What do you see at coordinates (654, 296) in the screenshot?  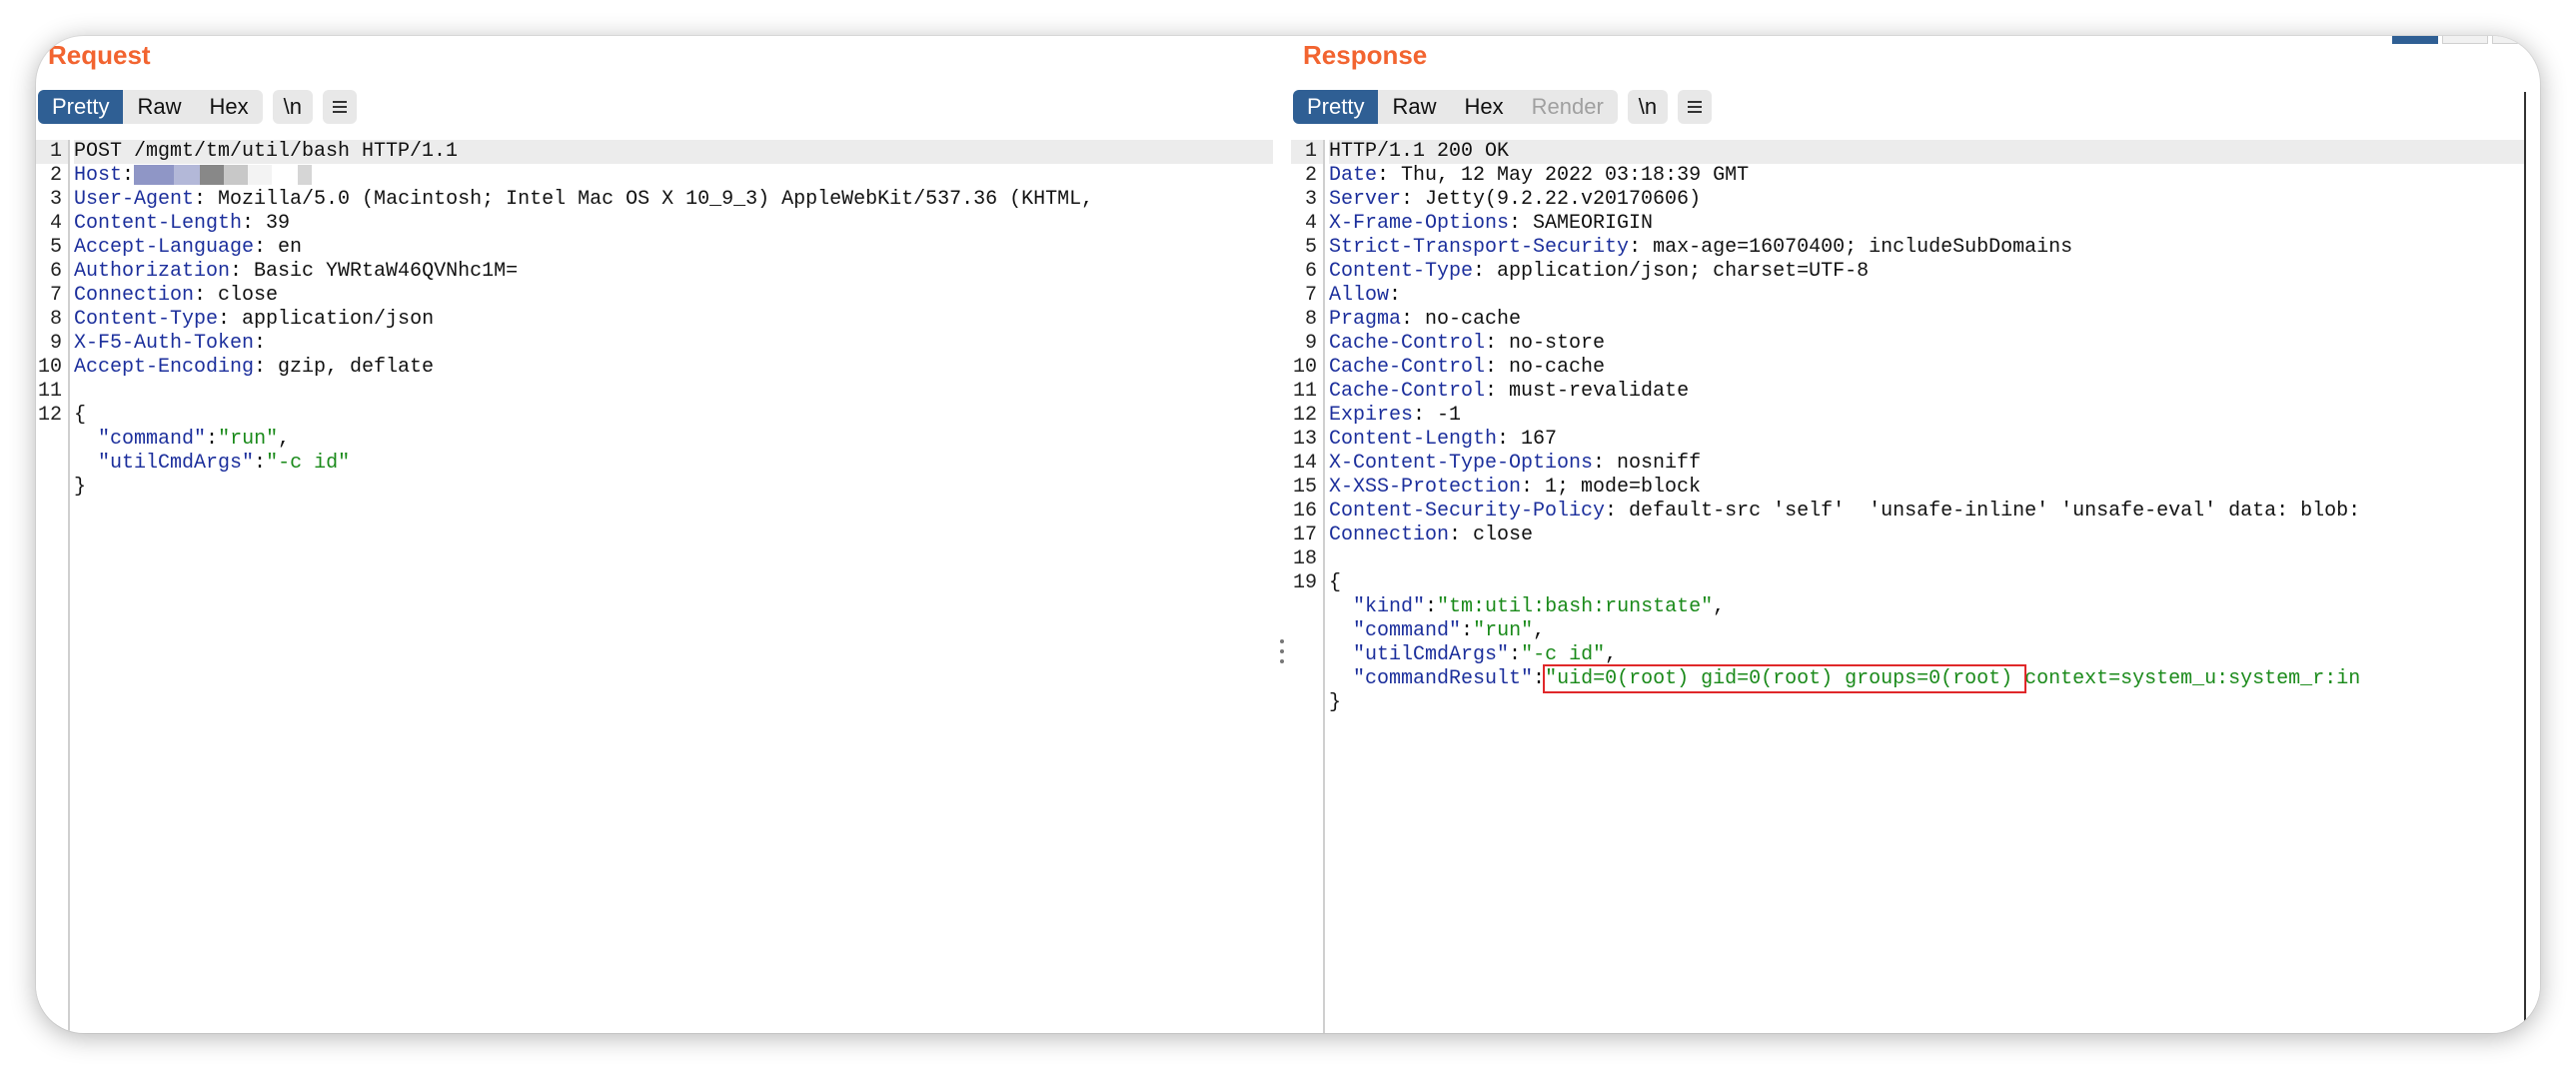 I see `request-line: 7 Connection: close` at bounding box center [654, 296].